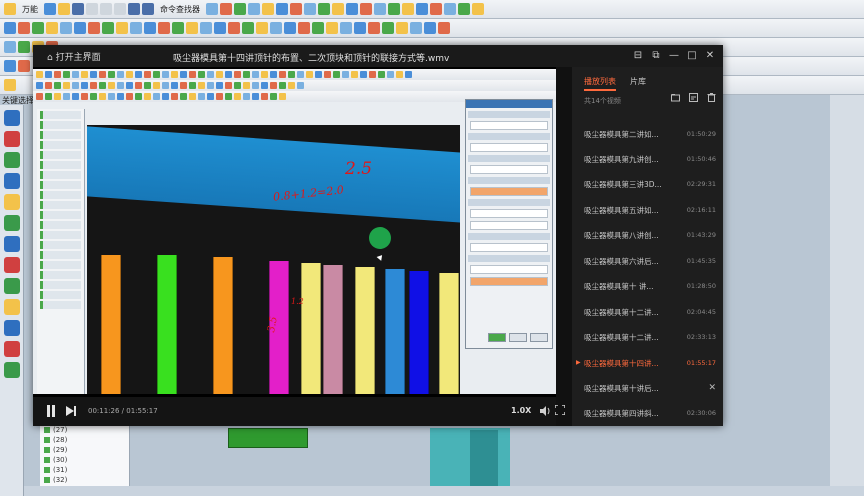 The image size is (864, 496). What do you see at coordinates (650, 312) in the screenshot?
I see `playlist-item: 吸尘器模具第十二讲... 02:04:45` at bounding box center [650, 312].